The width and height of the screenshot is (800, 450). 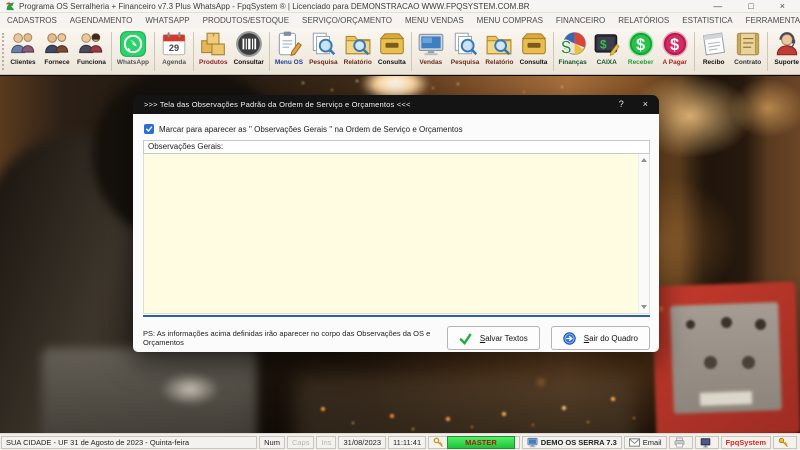 I want to click on pay-icon: $, so click(x=675, y=44).